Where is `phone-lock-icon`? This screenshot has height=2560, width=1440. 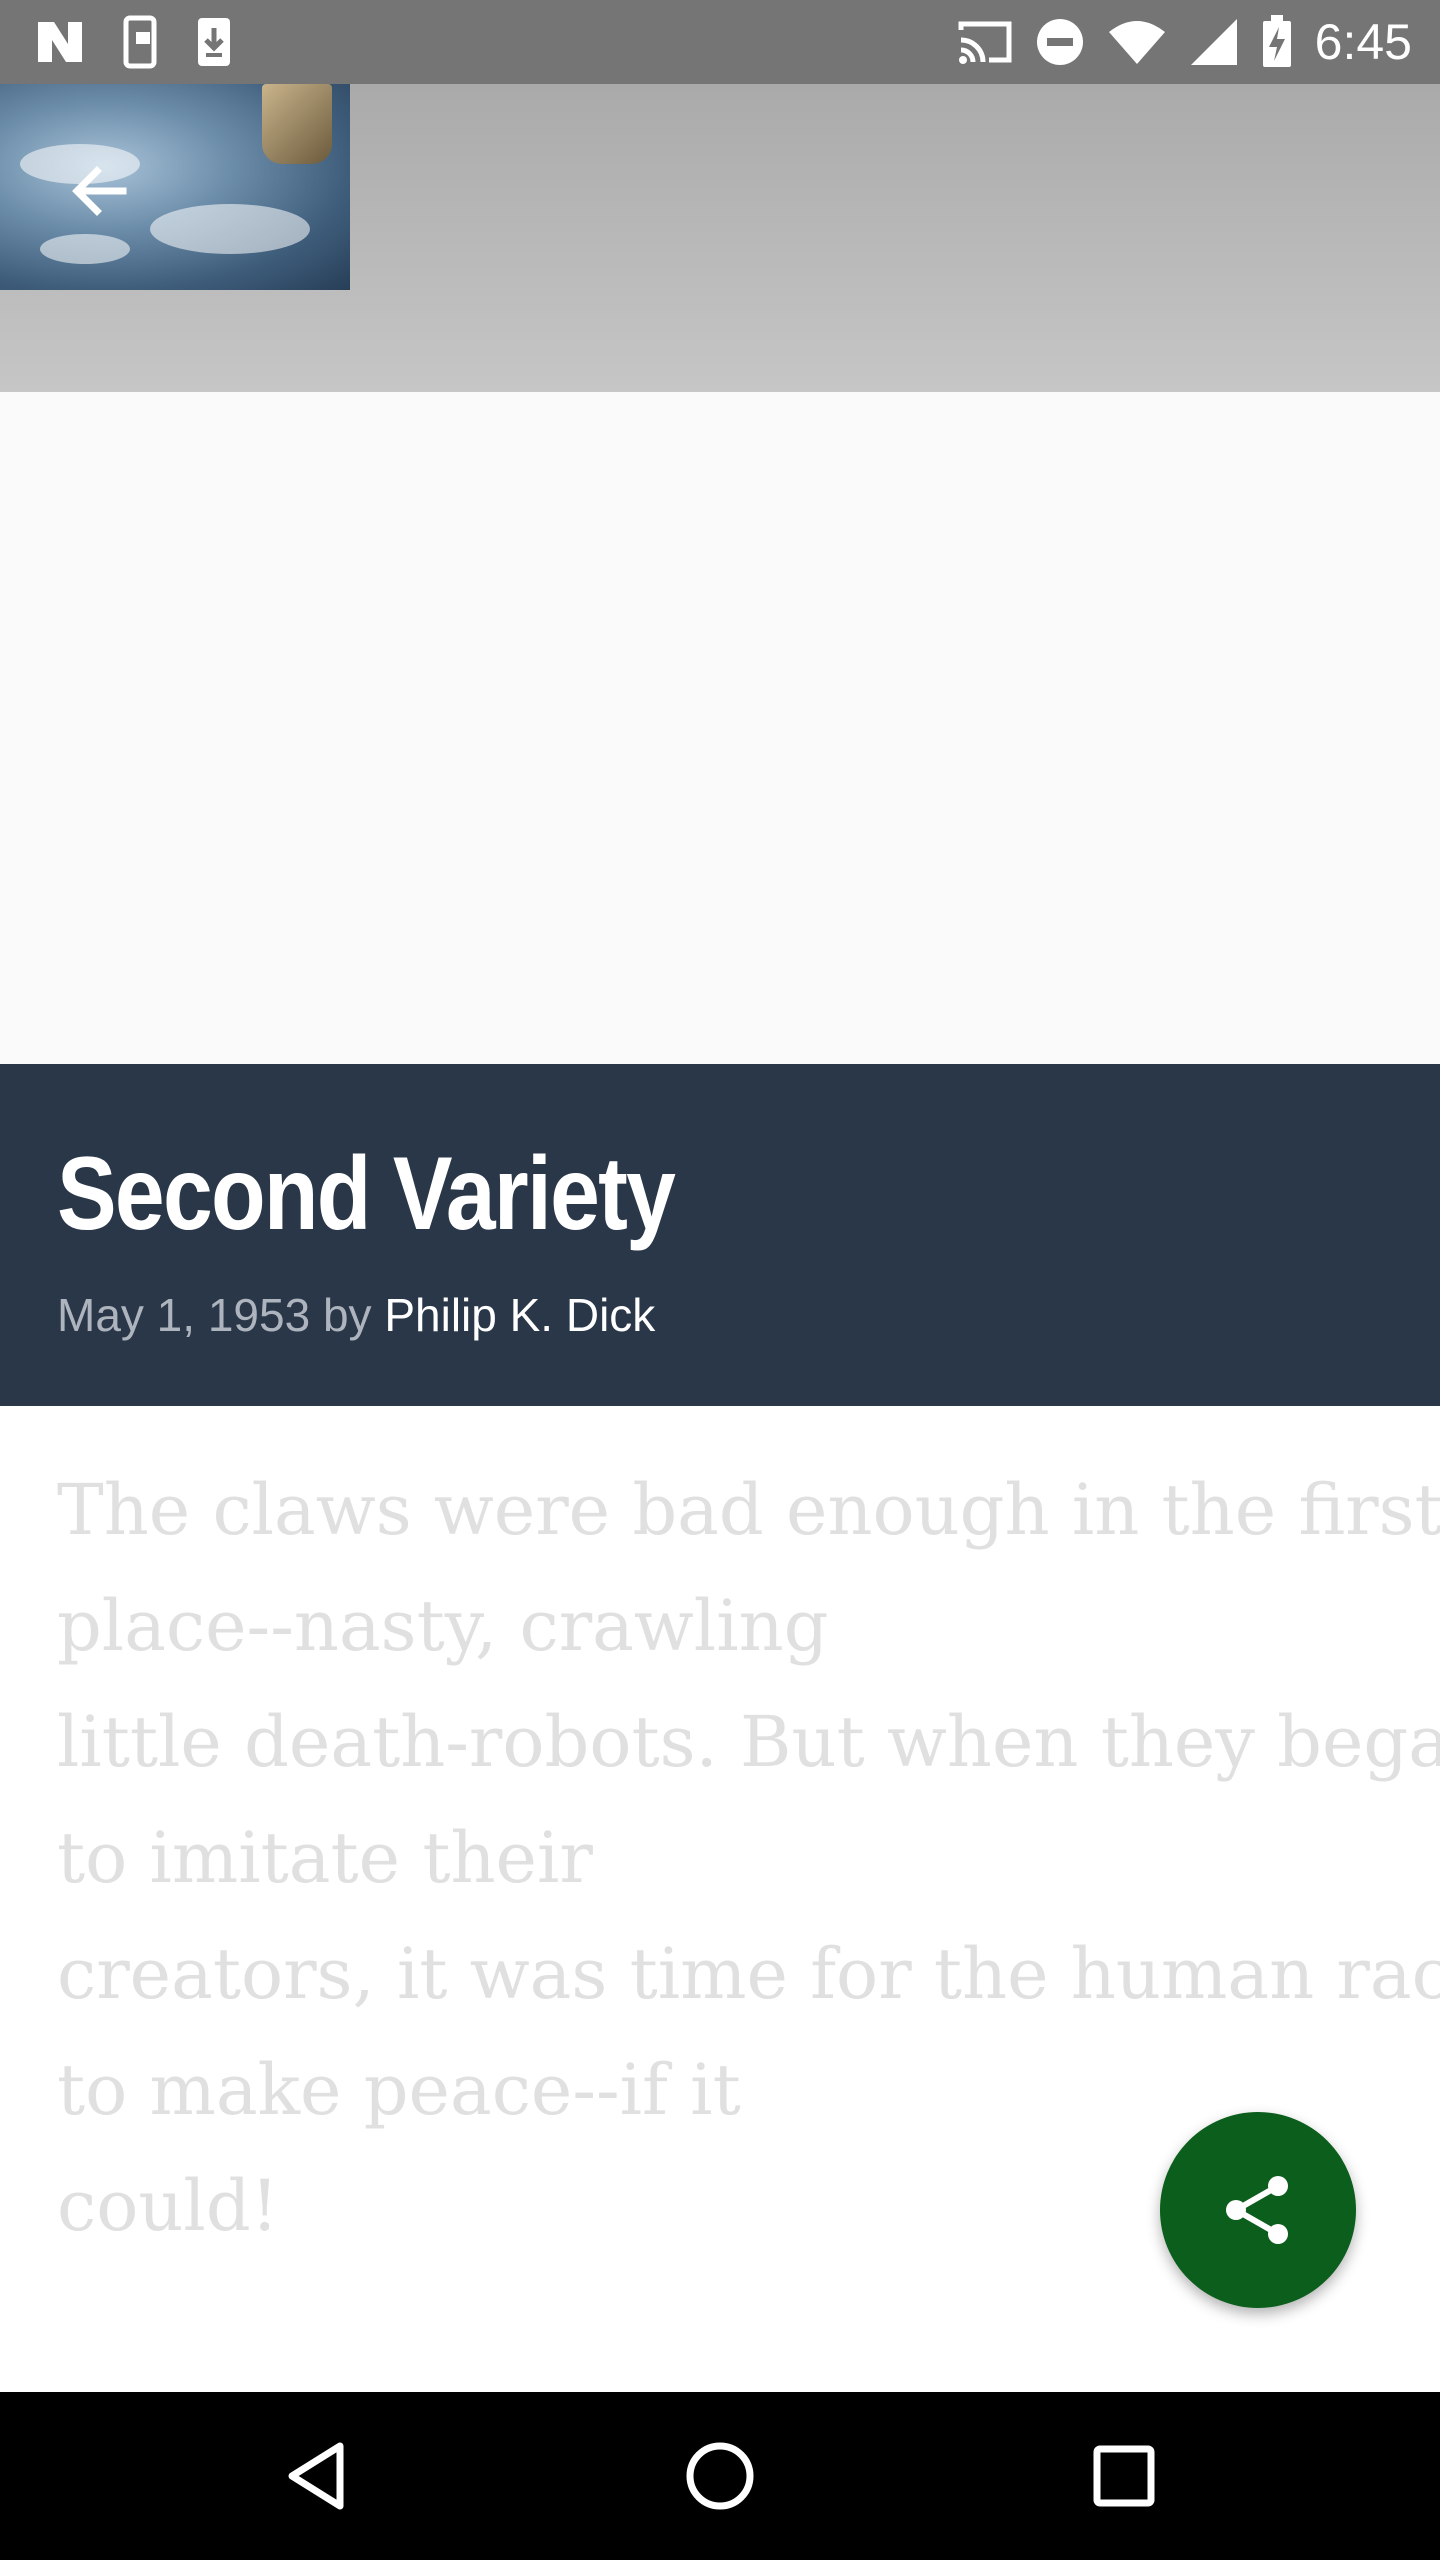
phone-lock-icon is located at coordinates (140, 42).